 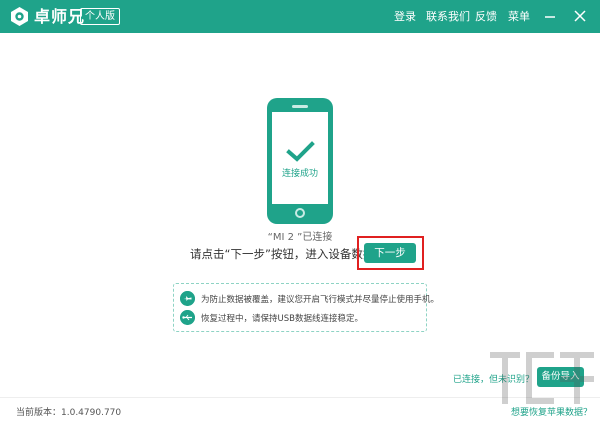 I want to click on title-bar: 卓师兄 个人版 登录 联系我们 反馈 菜单, so click(x=300, y=16).